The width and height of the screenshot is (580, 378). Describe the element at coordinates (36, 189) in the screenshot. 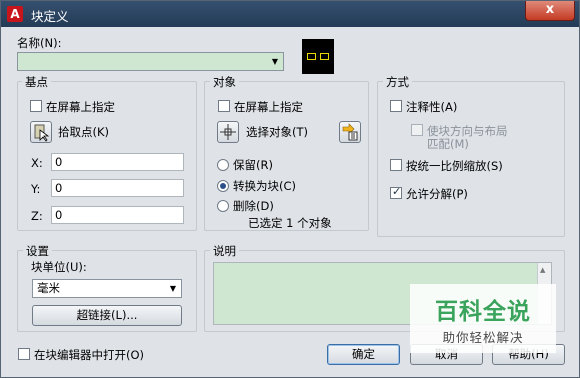

I see `y-label: Y:` at that location.